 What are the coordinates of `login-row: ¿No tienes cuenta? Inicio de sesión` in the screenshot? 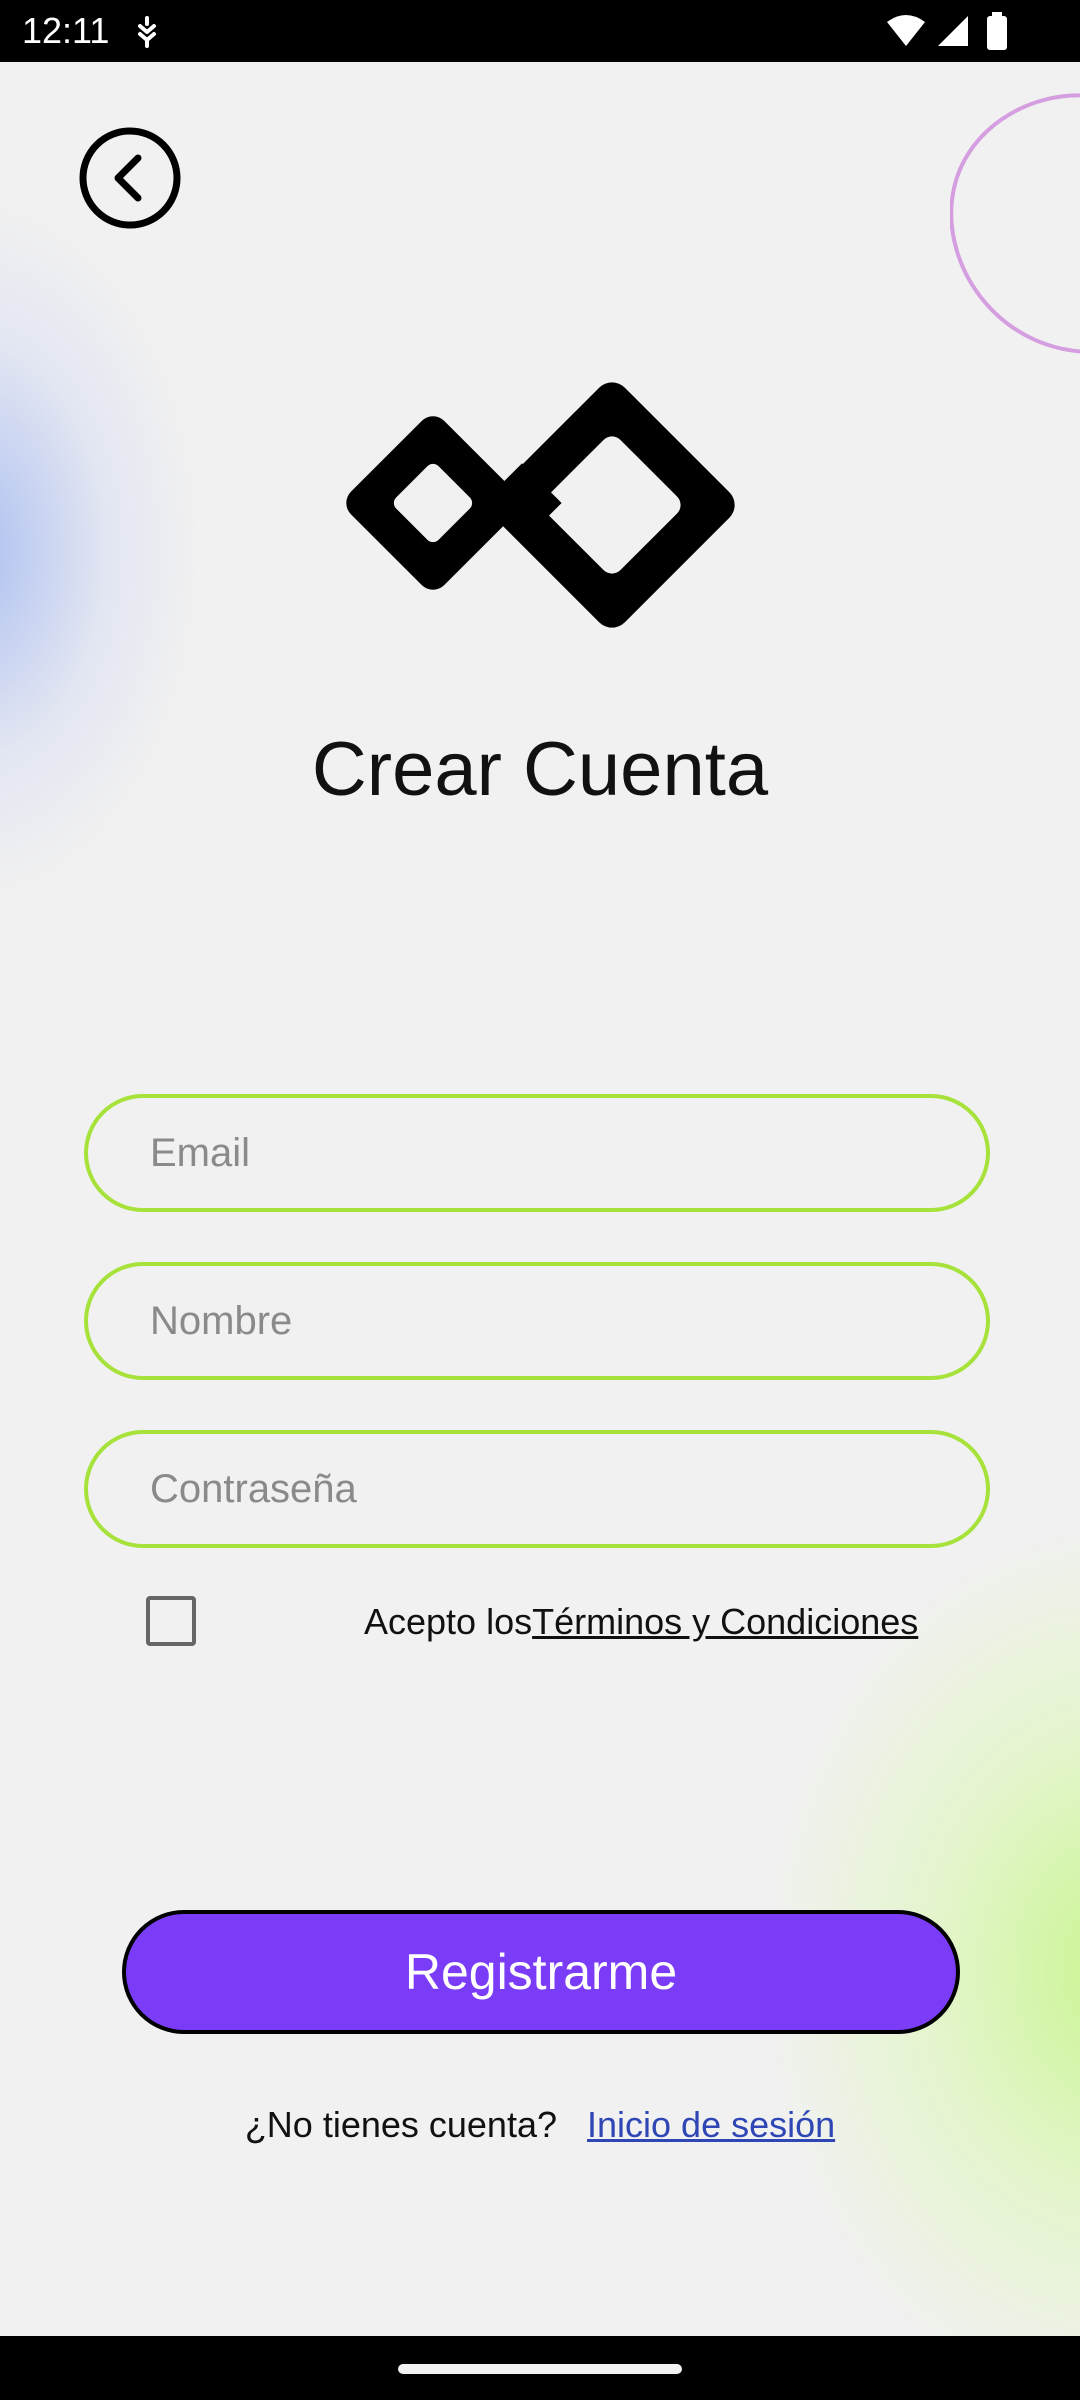 It's located at (540, 2125).